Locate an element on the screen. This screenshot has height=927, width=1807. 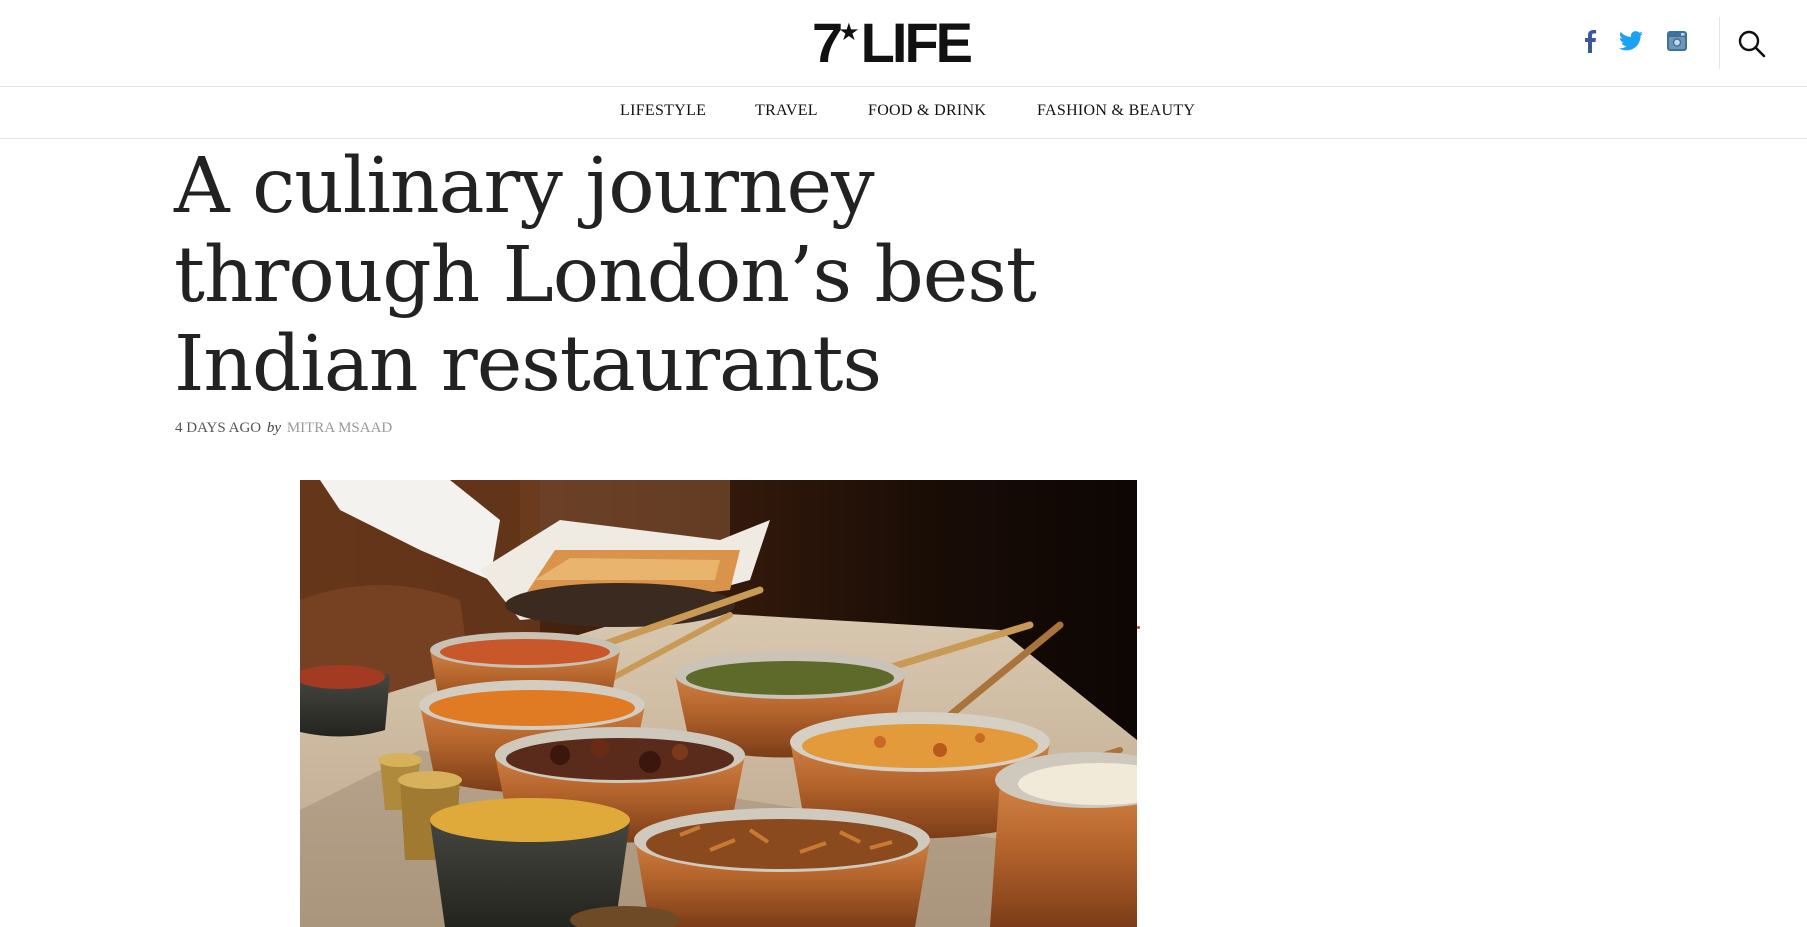
nav-item-fashion-beauty: FASHION & BEAUTY is located at coordinates (1116, 111).